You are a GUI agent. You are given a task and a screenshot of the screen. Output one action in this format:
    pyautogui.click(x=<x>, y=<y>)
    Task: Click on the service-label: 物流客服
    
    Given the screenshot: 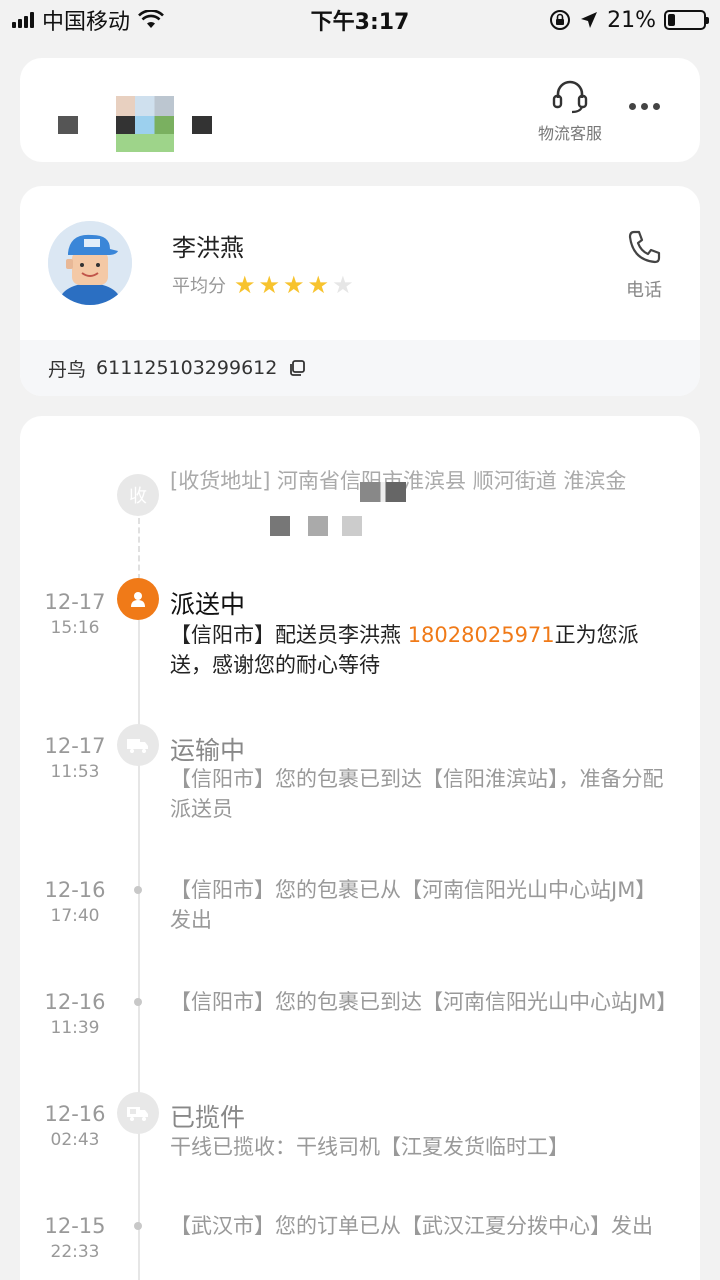 What is the action you would take?
    pyautogui.click(x=569, y=133)
    